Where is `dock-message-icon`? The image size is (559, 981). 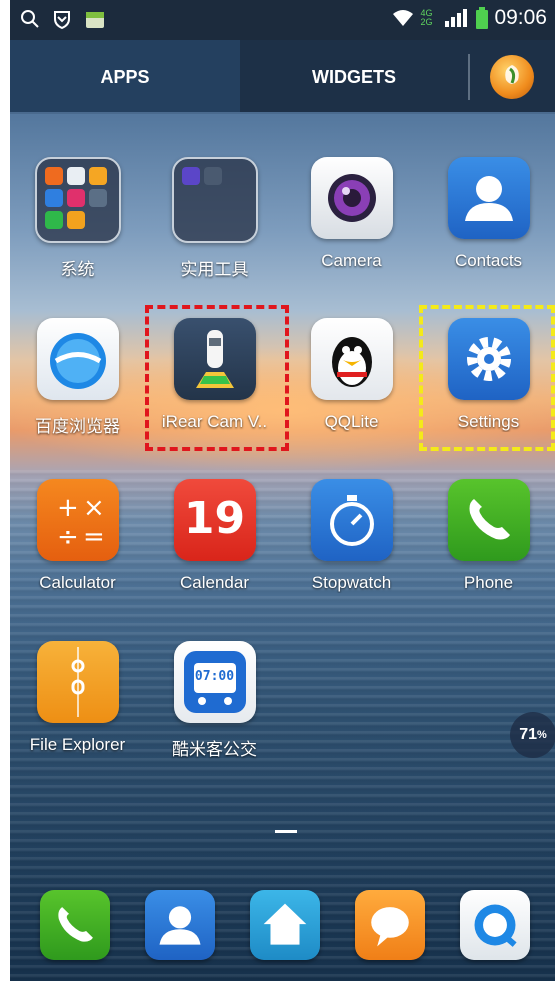
dock-message-icon is located at coordinates (390, 925).